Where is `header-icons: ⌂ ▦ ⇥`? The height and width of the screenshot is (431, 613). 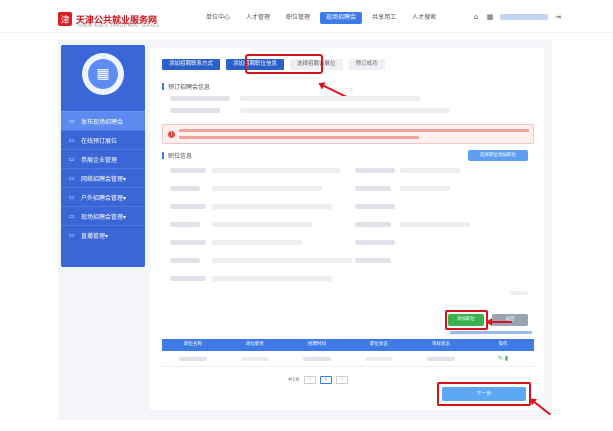 header-icons: ⌂ ▦ ⇥ is located at coordinates (517, 17).